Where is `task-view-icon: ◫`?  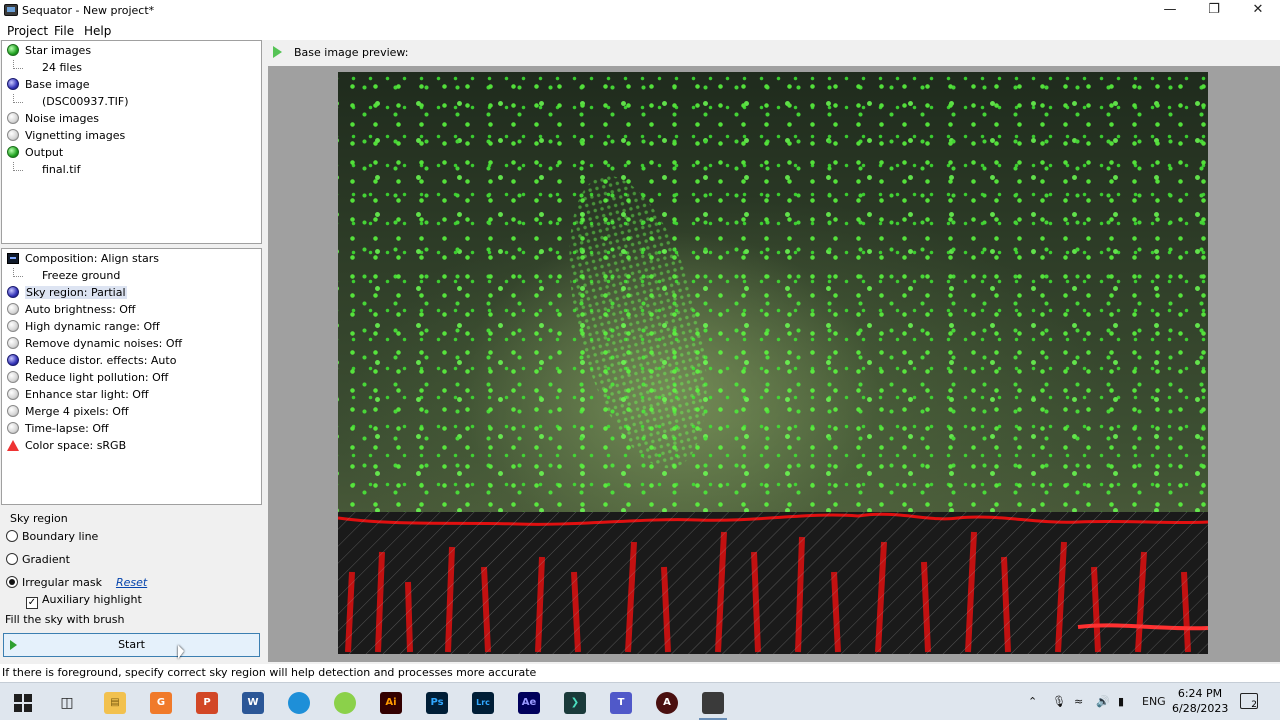 task-view-icon: ◫ is located at coordinates (67, 703).